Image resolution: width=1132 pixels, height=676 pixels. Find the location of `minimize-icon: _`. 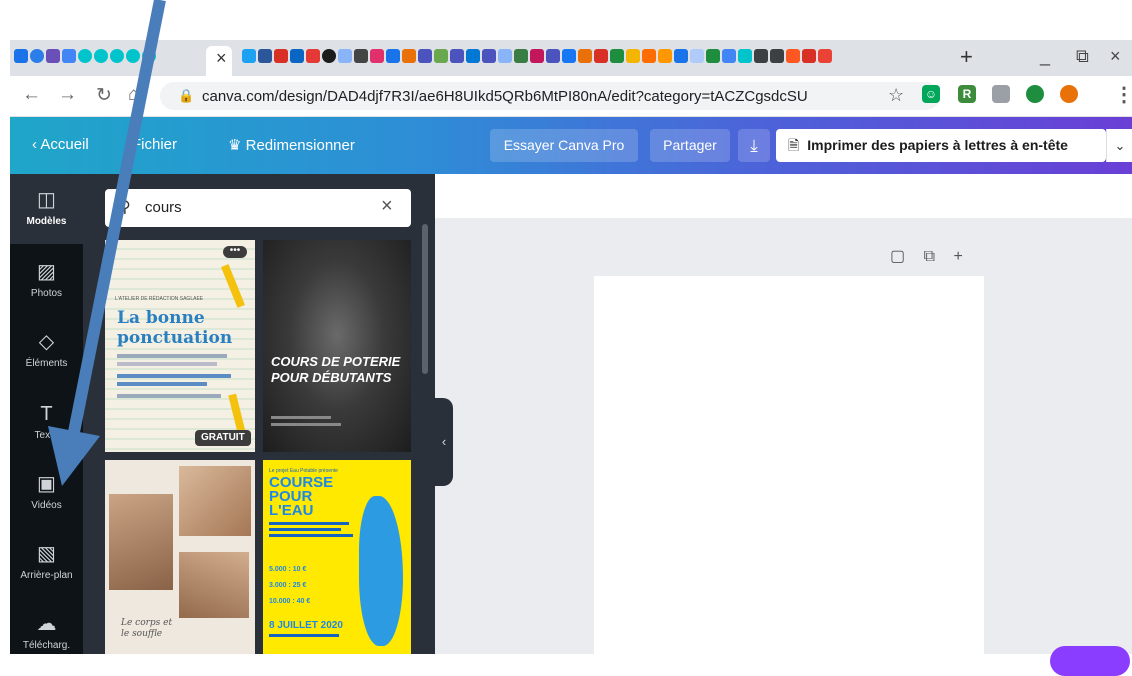

minimize-icon: _ is located at coordinates (1045, 56).